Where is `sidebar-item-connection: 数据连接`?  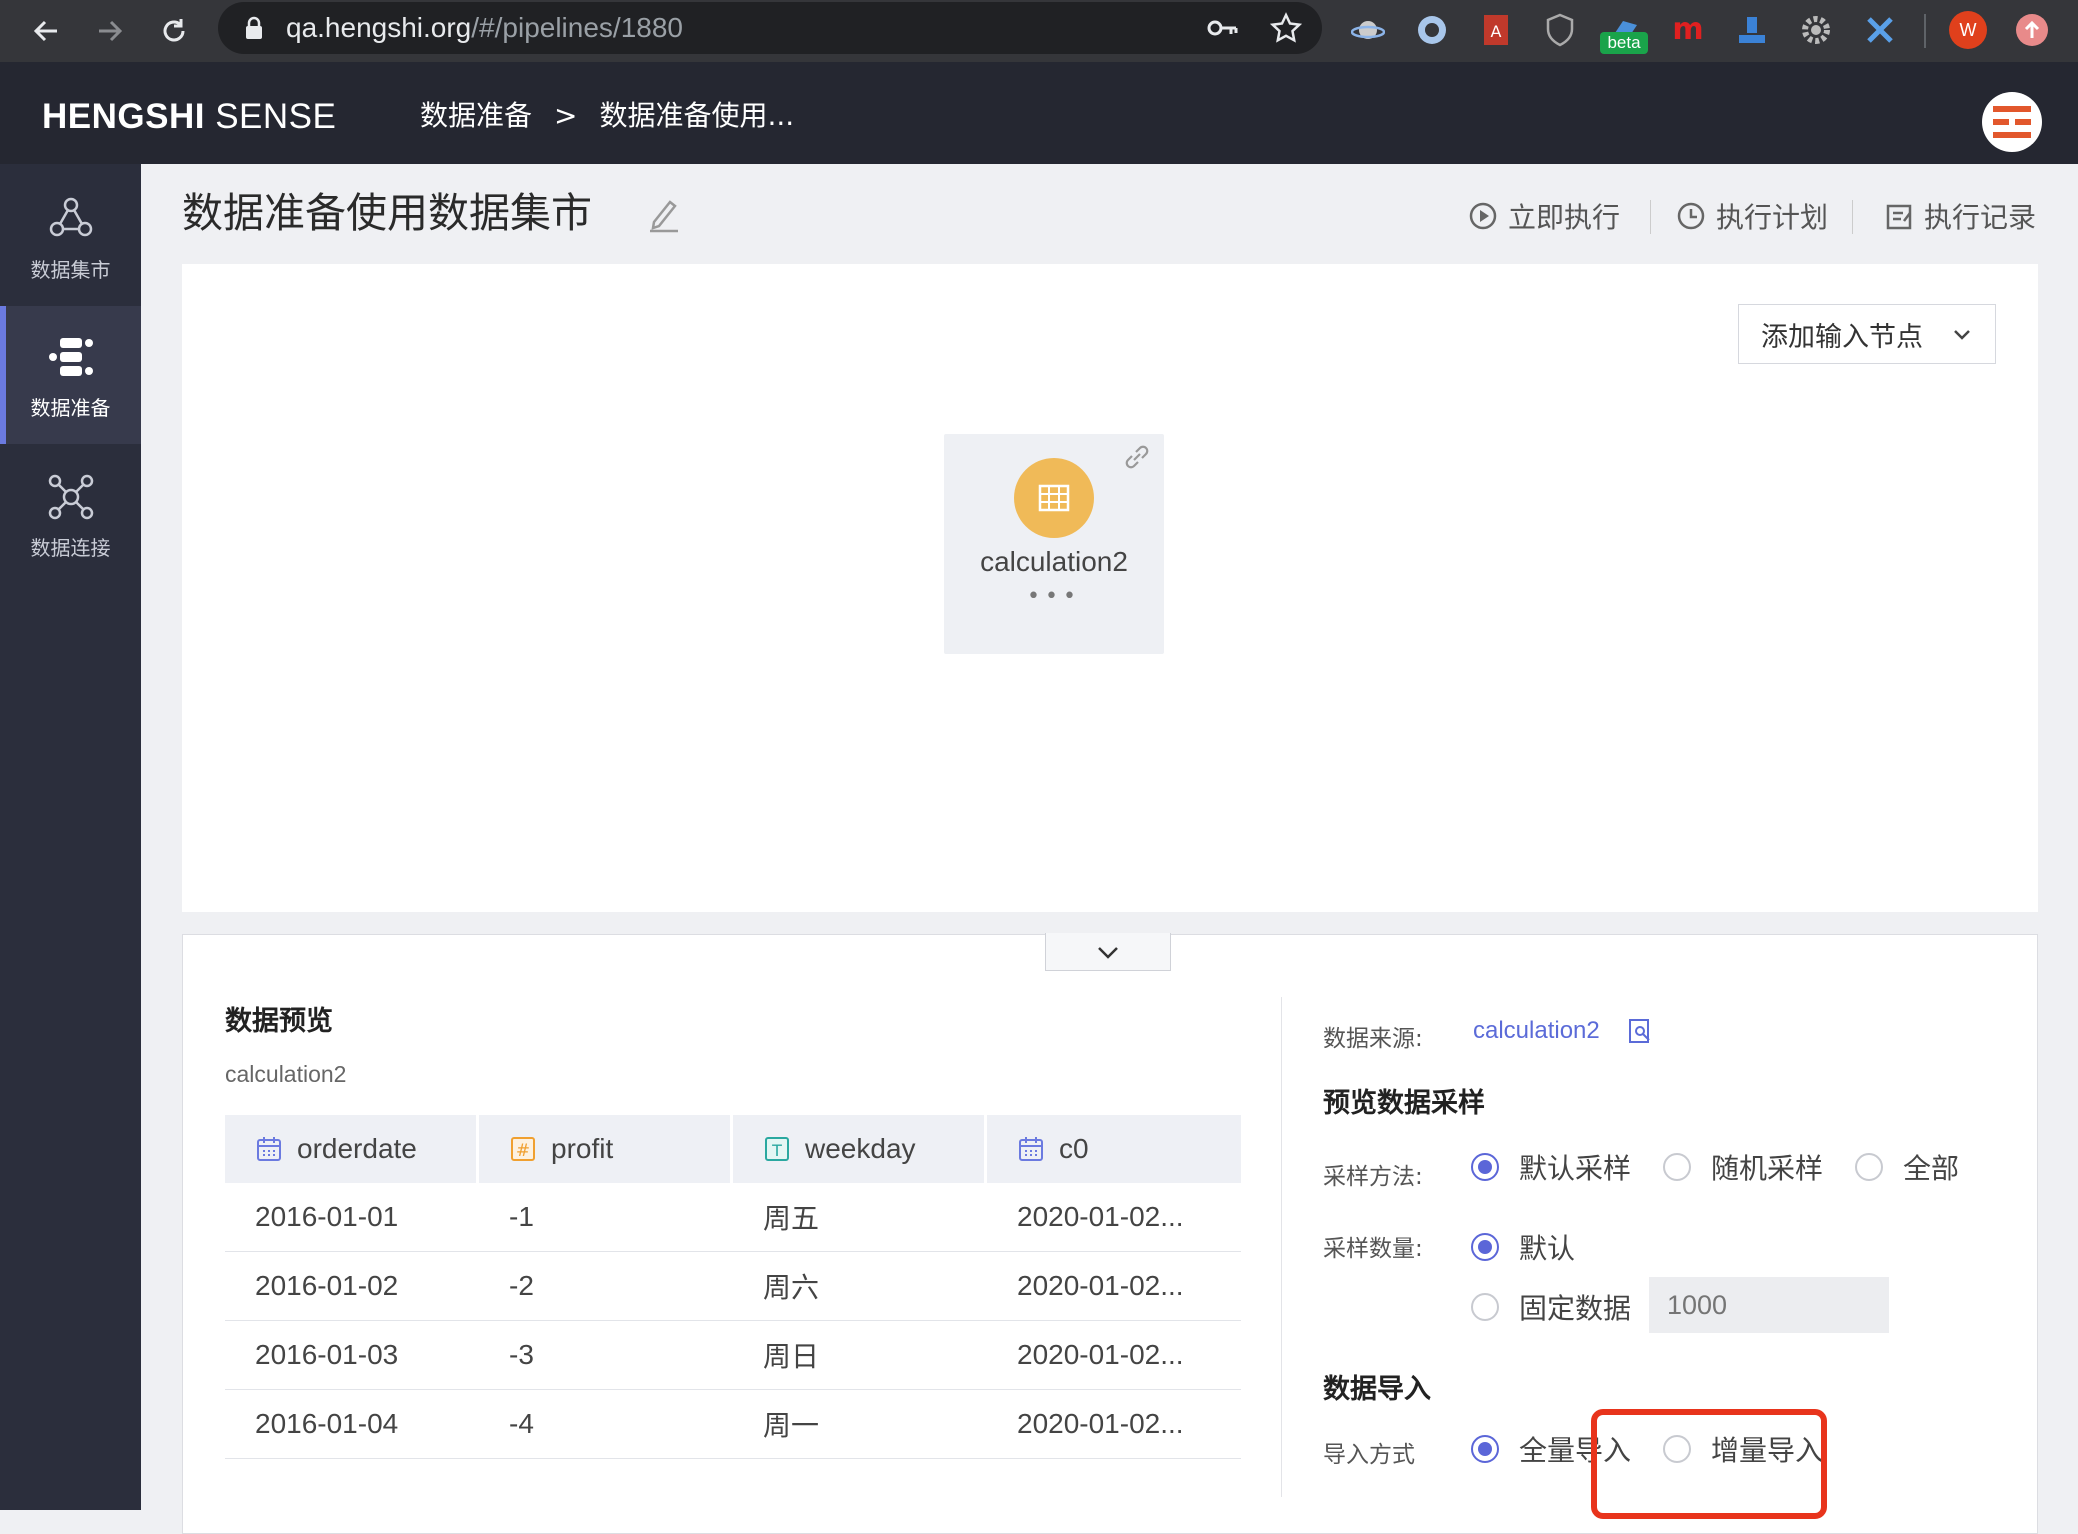
sidebar-item-connection: 数据连接 is located at coordinates (70, 515).